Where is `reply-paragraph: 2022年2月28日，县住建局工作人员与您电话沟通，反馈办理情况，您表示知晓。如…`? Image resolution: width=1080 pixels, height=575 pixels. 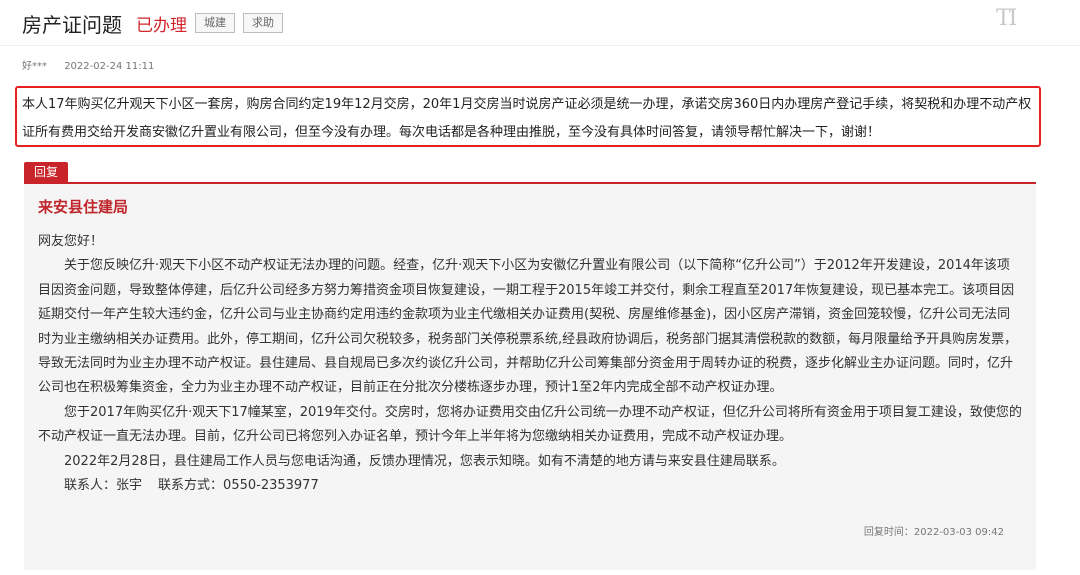 reply-paragraph: 2022年2月28日，县住建局工作人员与您电话沟通，反馈办理情况，您表示知晓。如… is located at coordinates (424, 461).